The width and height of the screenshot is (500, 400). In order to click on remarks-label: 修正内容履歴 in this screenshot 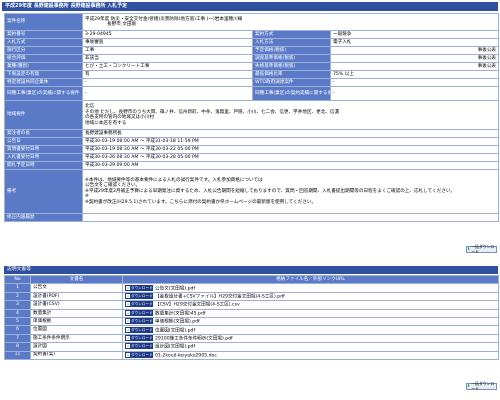, I will do `click(43, 217)`.